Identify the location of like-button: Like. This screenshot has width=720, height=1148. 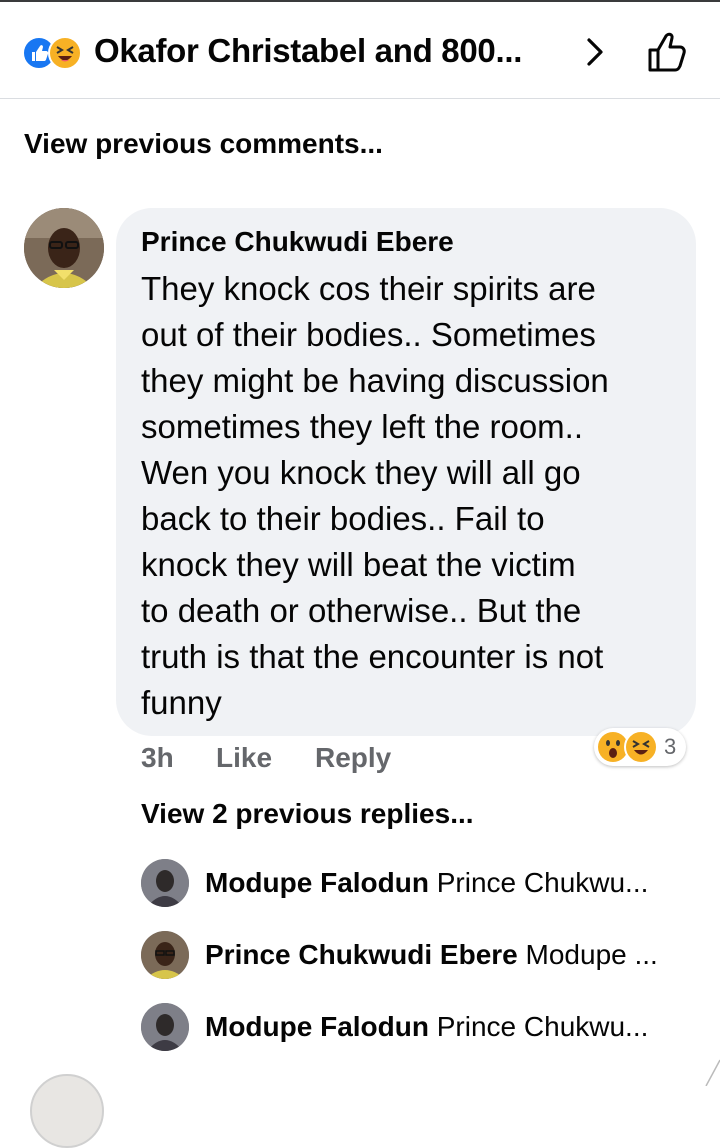
(244, 758).